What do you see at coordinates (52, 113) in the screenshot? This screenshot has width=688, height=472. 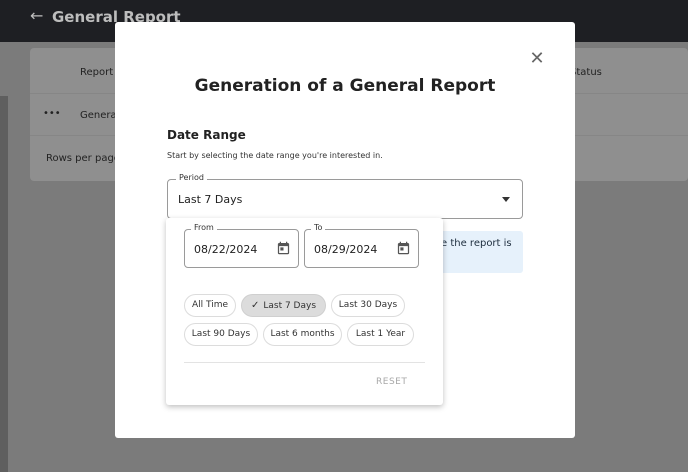 I see `row-actions-icon: •••` at bounding box center [52, 113].